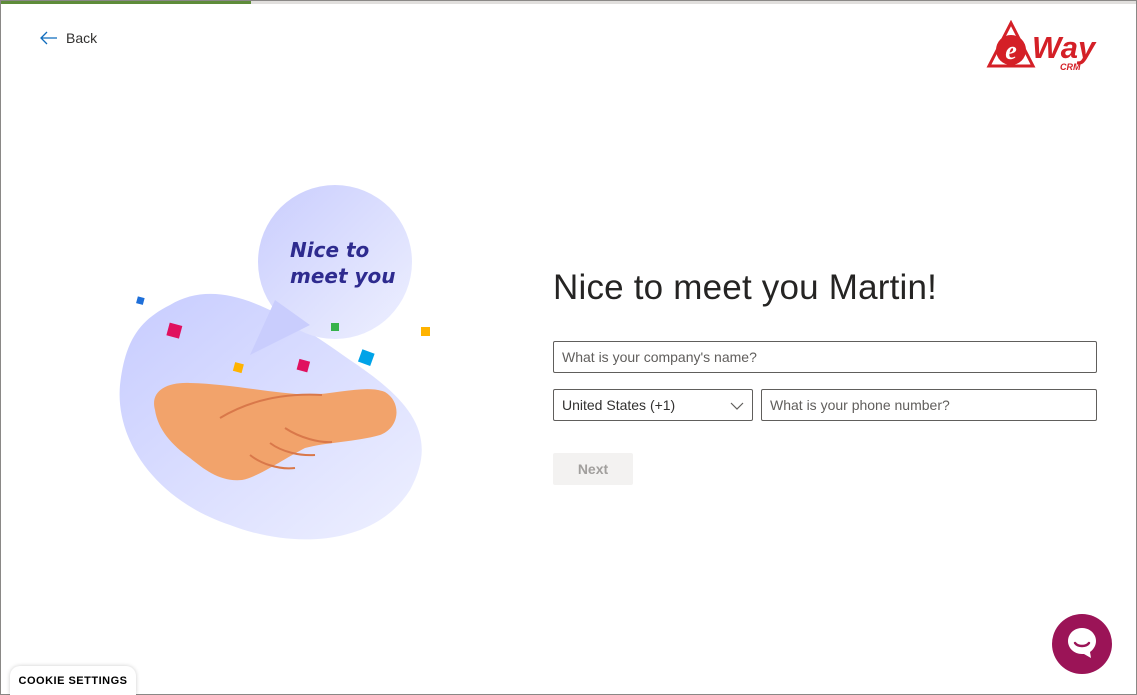  Describe the element at coordinates (126, 2) in the screenshot. I see `progress-fill` at that location.